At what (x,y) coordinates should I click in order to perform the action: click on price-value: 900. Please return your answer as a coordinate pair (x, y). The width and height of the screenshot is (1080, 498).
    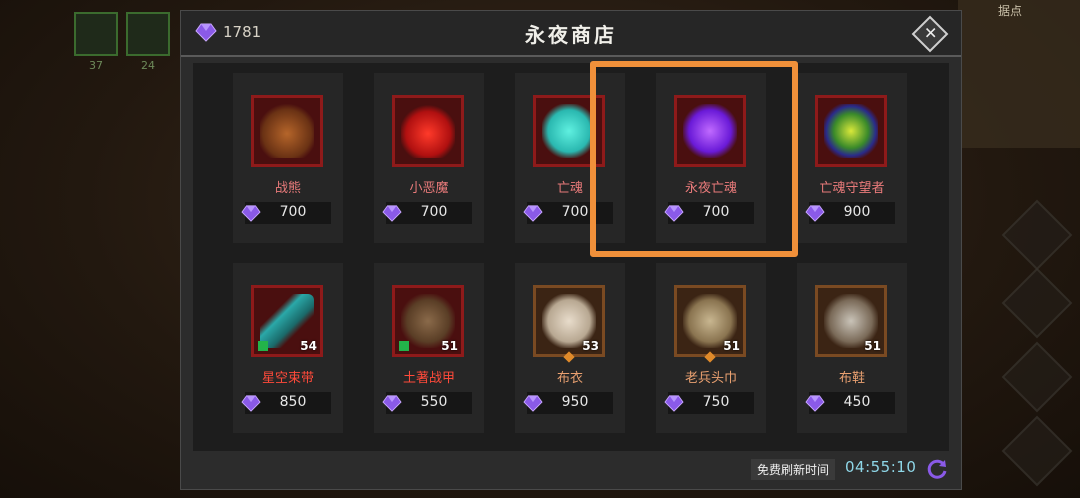
    Looking at the image, I should click on (857, 212).